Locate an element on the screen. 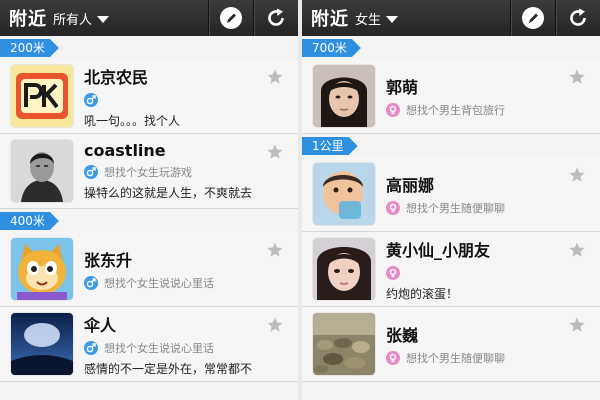  pebbles-photo is located at coordinates (344, 344).